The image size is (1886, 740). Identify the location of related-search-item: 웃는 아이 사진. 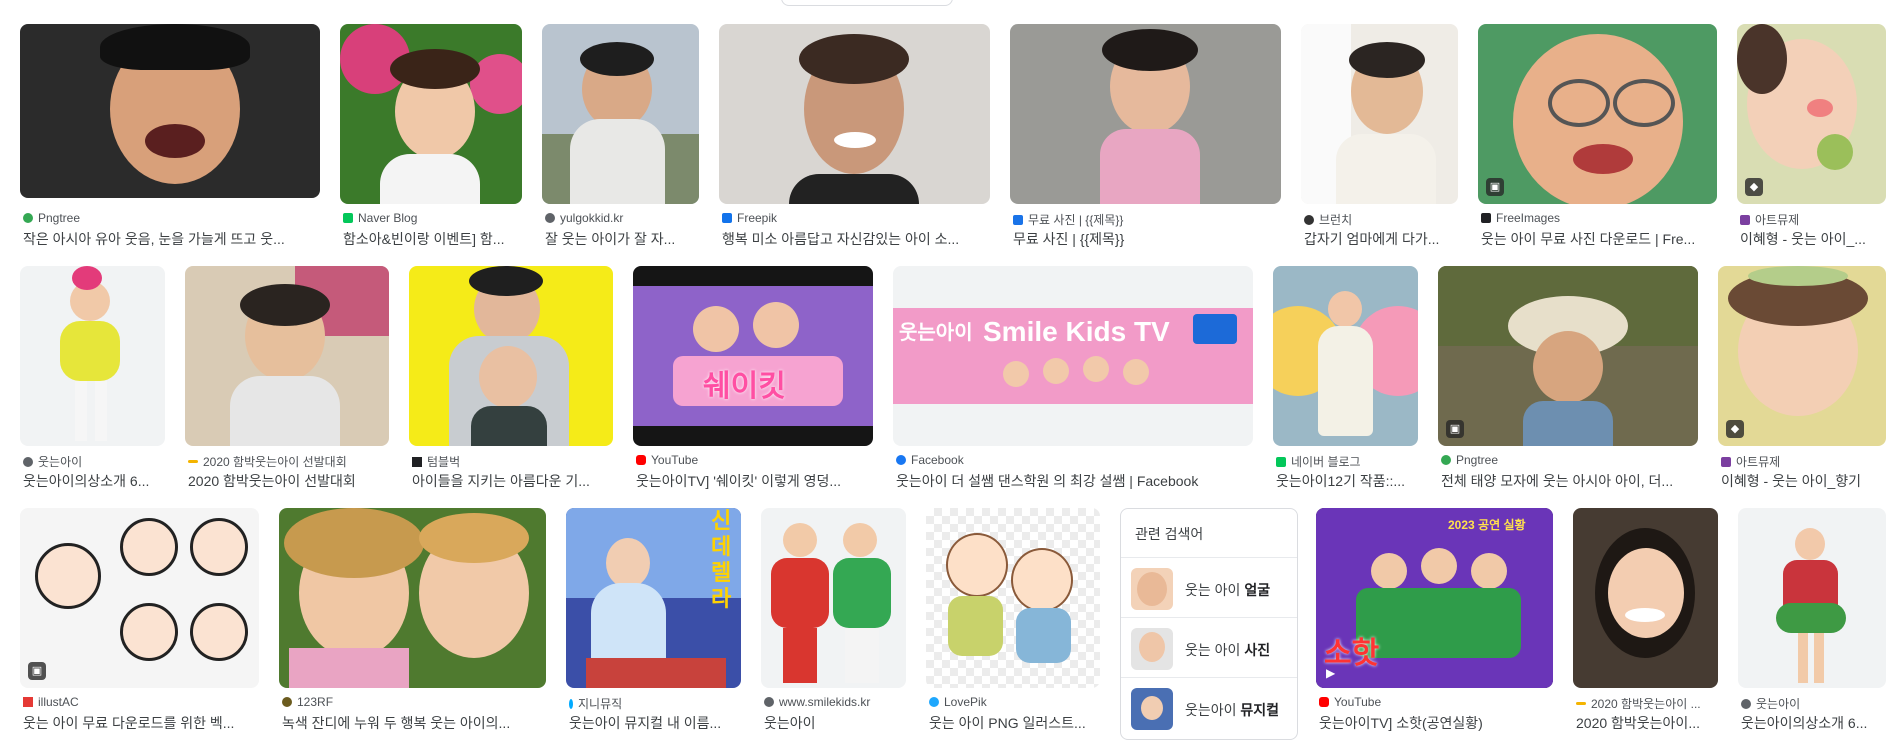
(1209, 647).